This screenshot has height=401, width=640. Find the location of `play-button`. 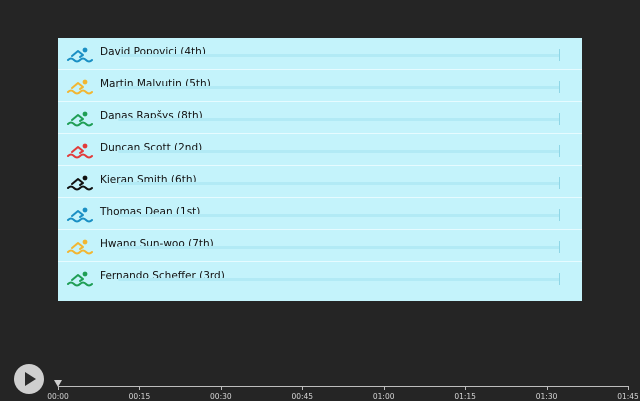

play-button is located at coordinates (29, 379).